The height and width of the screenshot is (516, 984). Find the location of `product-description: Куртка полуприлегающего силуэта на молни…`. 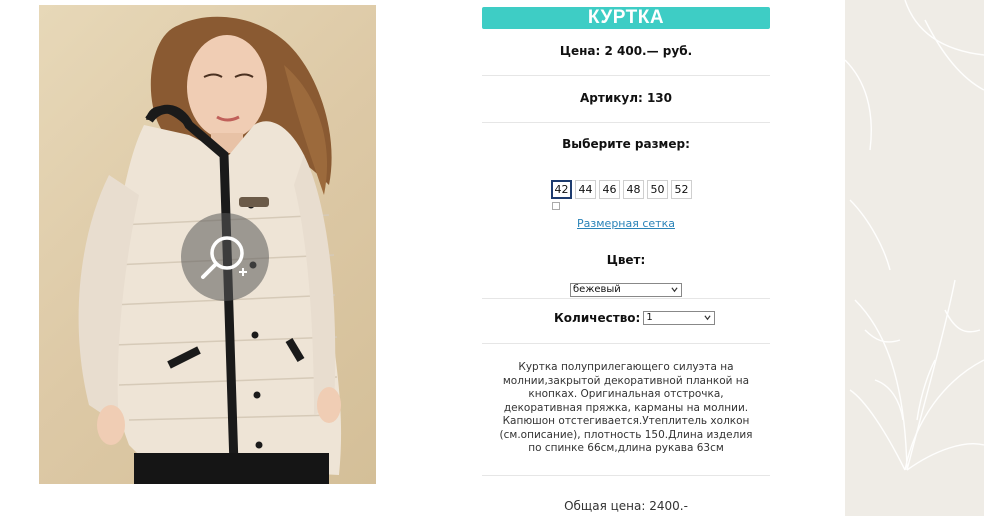

product-description: Куртка полуприлегающего силуэта на молни… is located at coordinates (626, 407).